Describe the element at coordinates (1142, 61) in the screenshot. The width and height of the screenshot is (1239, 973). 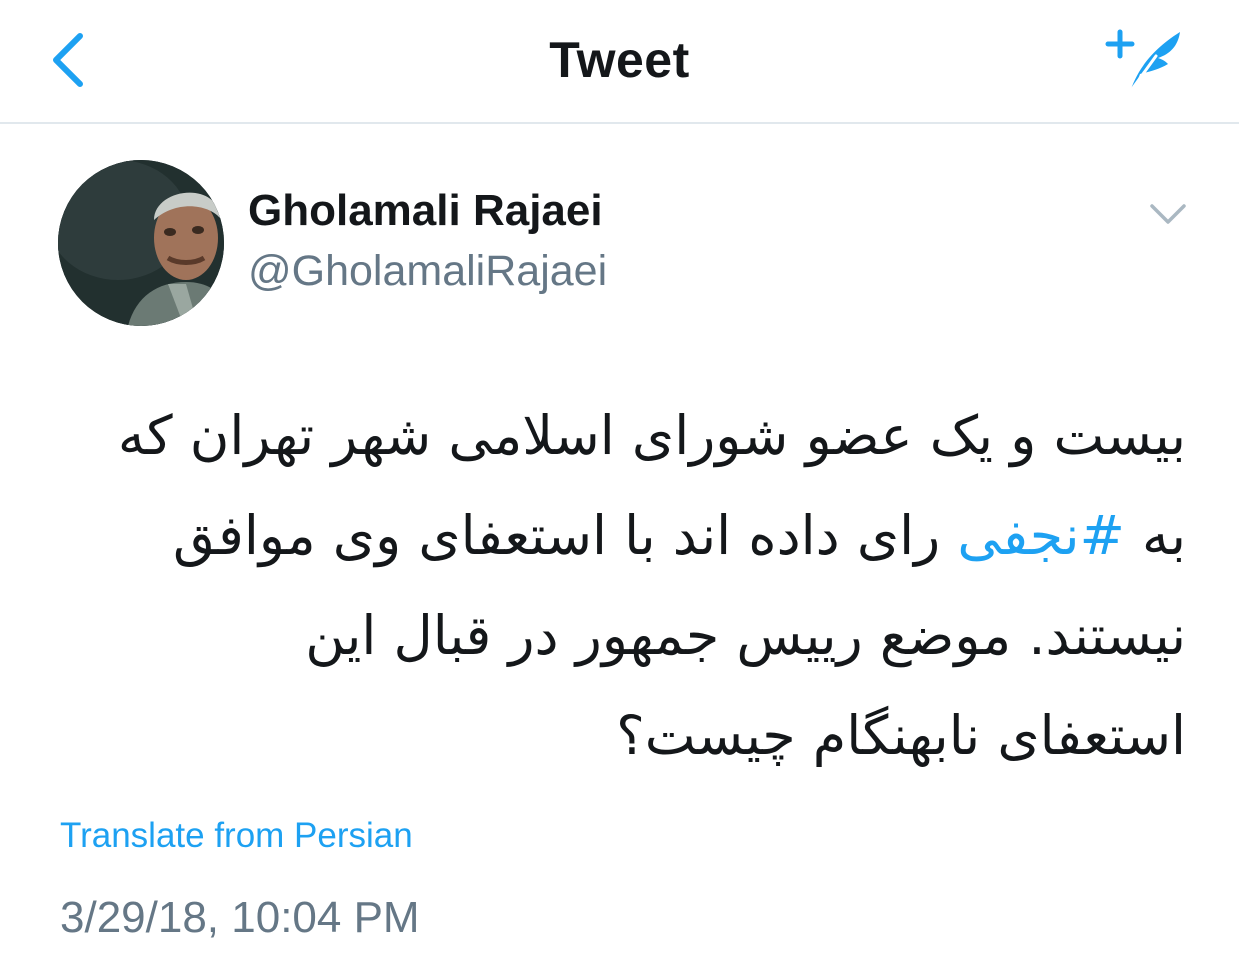
I see `compose-tweet-icon` at that location.